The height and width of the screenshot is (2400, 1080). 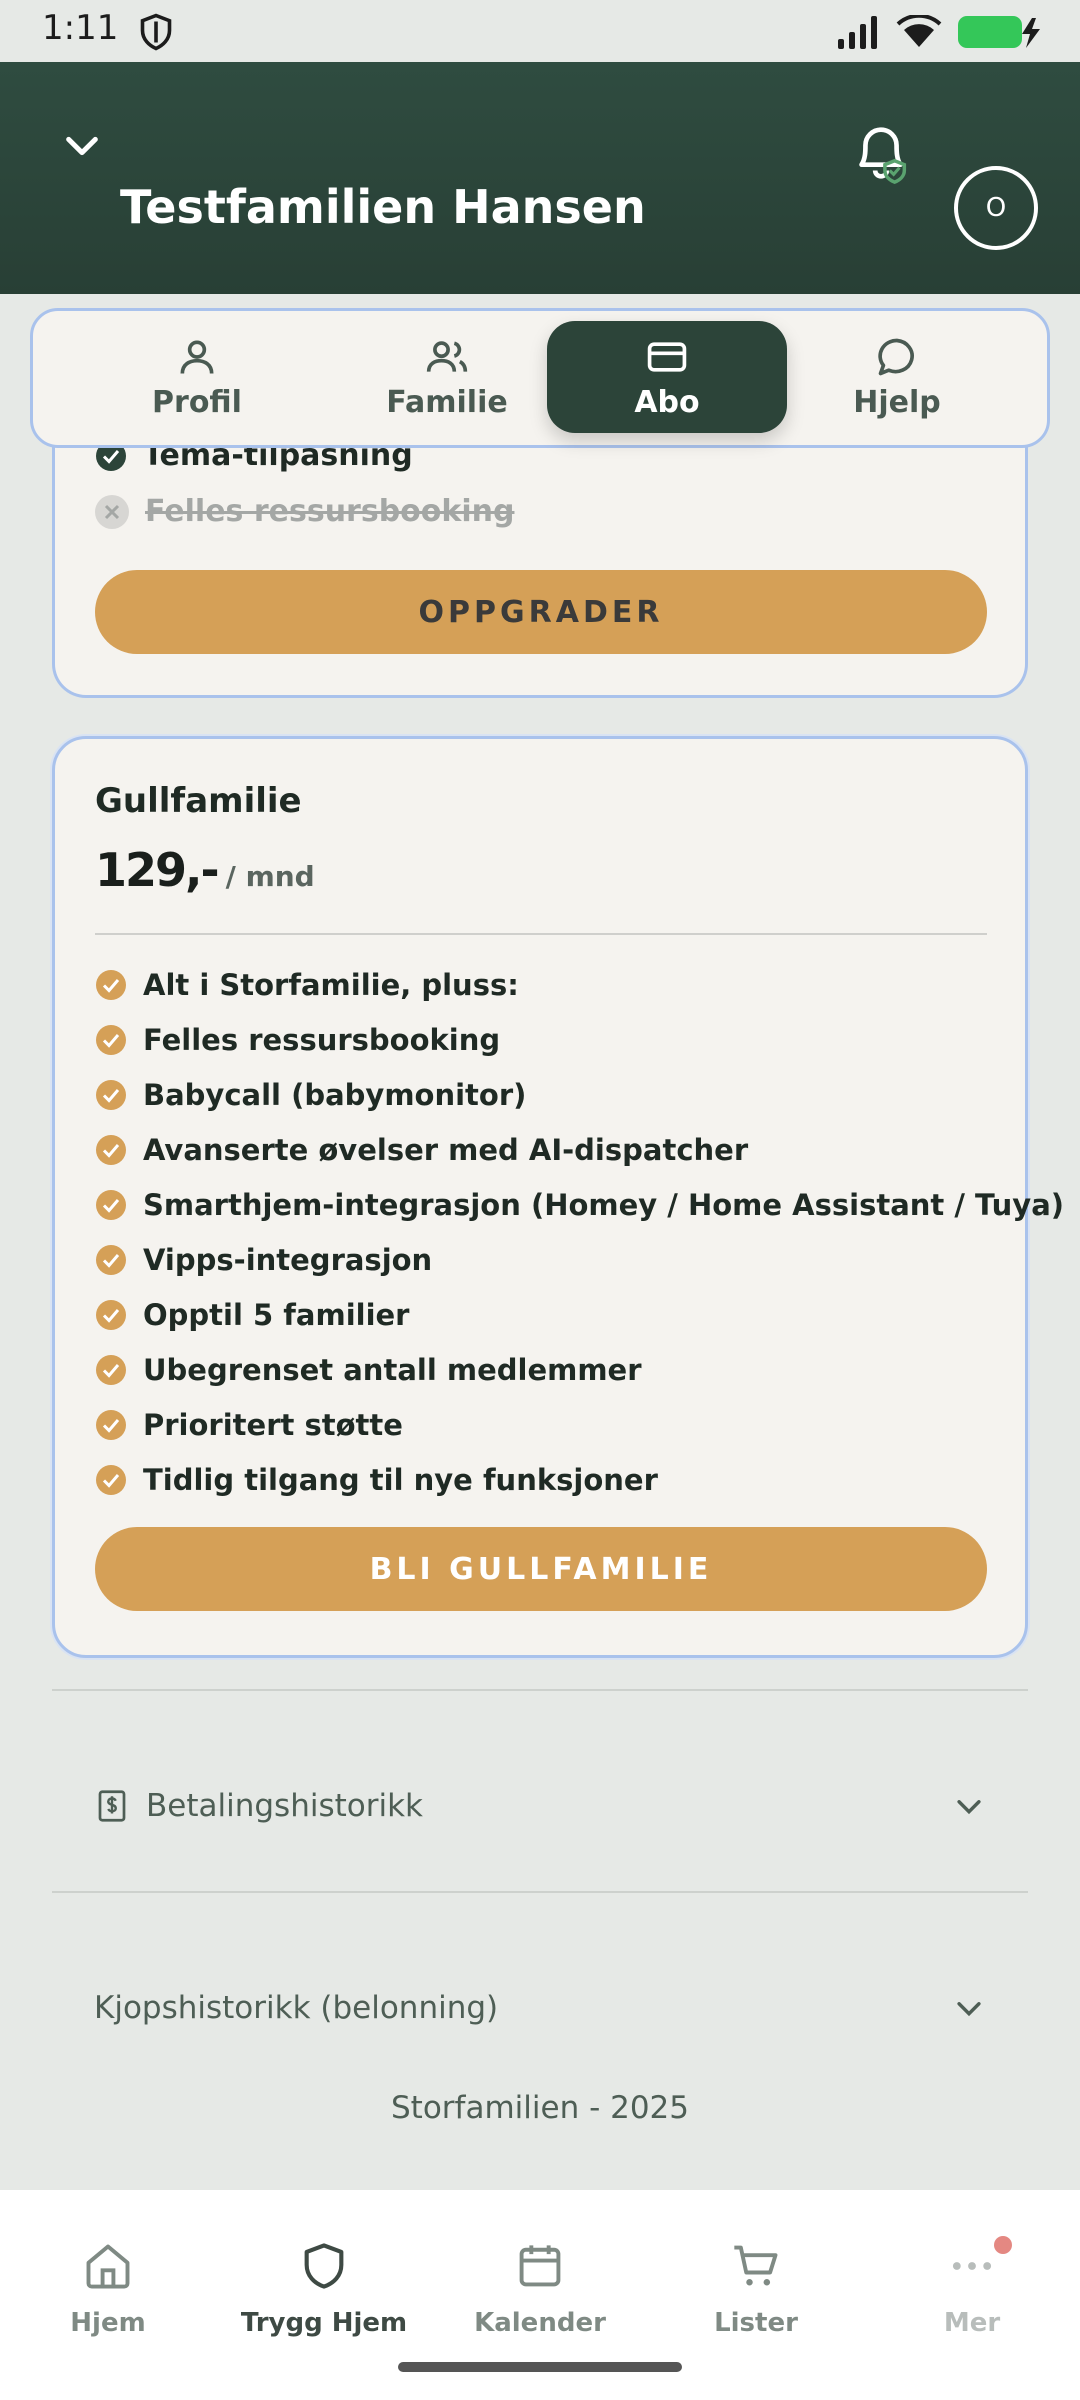 I want to click on nav-trygg-hjem: Trygg Hjem, so click(x=324, y=2289).